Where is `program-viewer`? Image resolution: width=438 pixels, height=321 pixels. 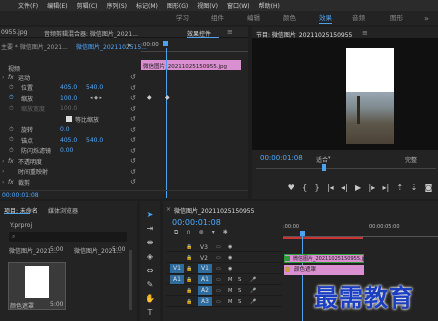
program-viewer is located at coordinates (345, 94).